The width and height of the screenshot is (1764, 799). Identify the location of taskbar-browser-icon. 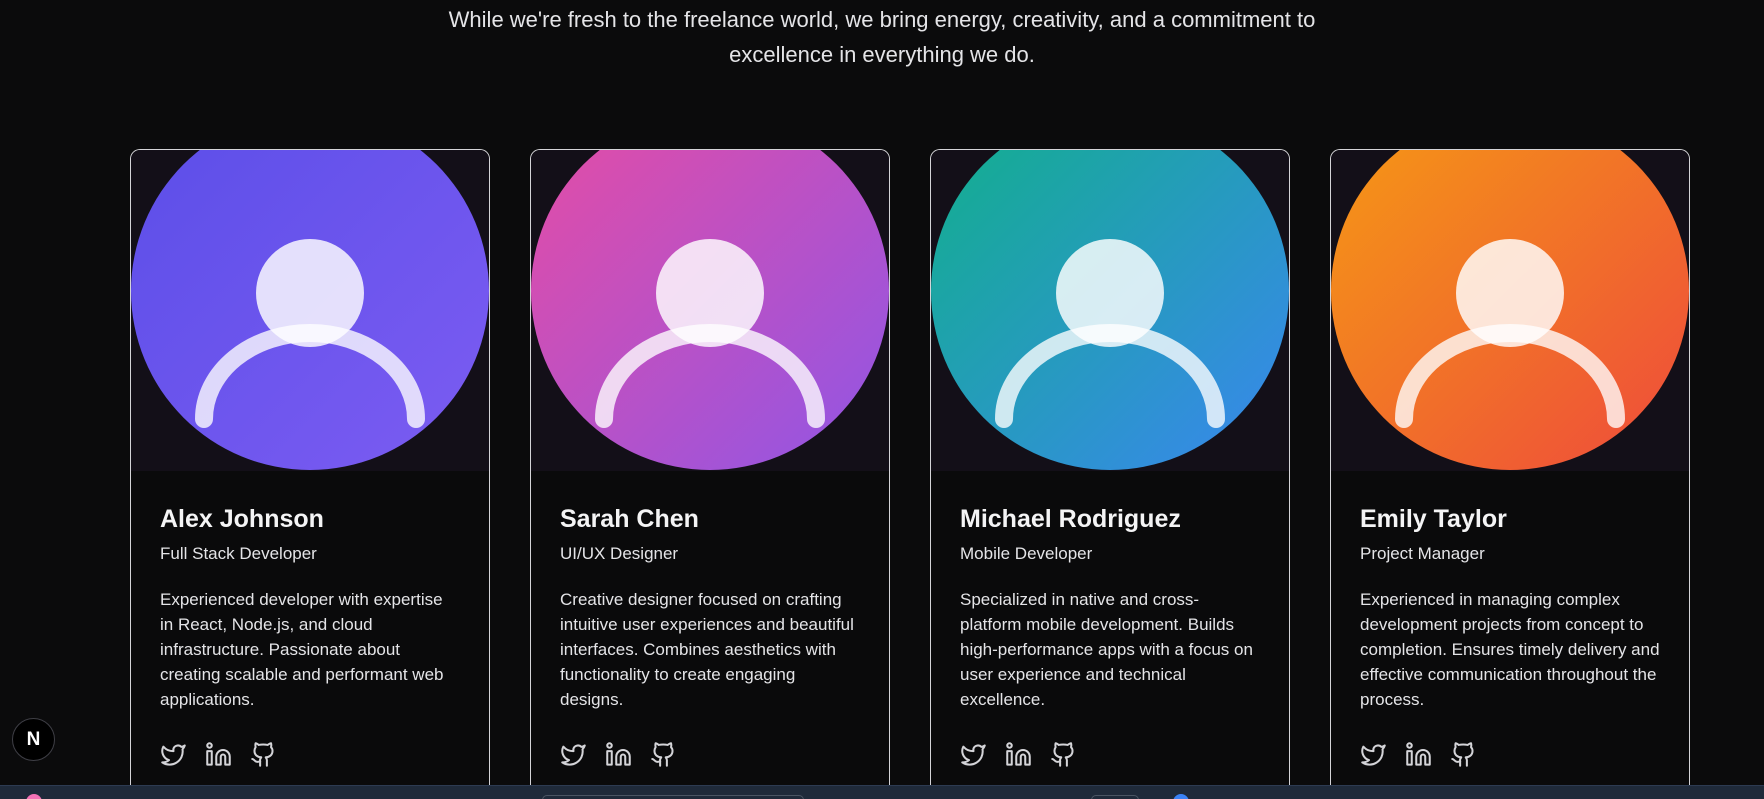
(1181, 796).